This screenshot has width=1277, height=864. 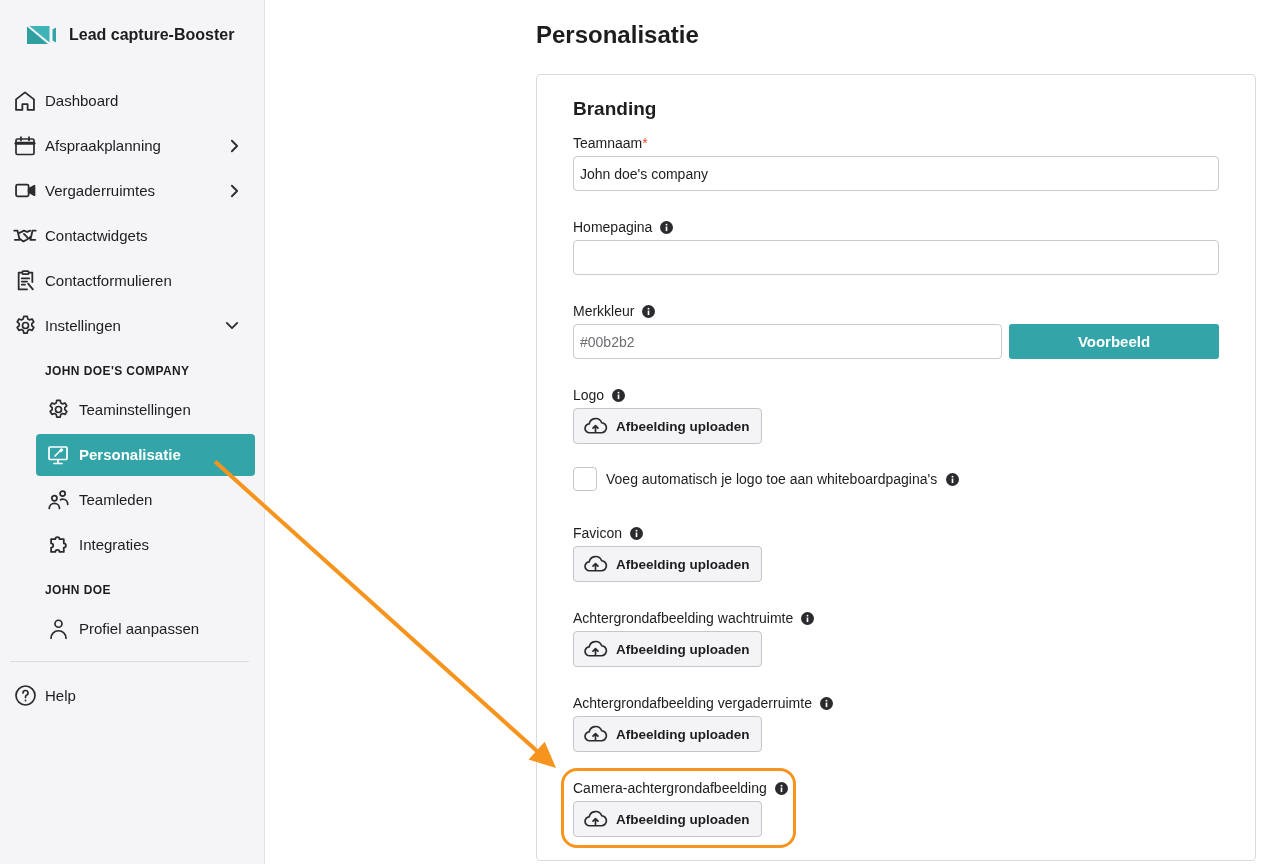 What do you see at coordinates (58, 454) in the screenshot?
I see `monitor-icon` at bounding box center [58, 454].